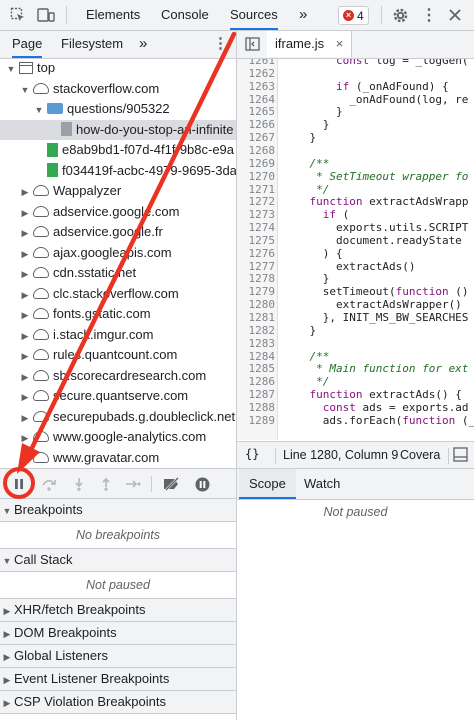 The image size is (474, 720). What do you see at coordinates (256, 254) in the screenshot?
I see `line-number: 1276` at bounding box center [256, 254].